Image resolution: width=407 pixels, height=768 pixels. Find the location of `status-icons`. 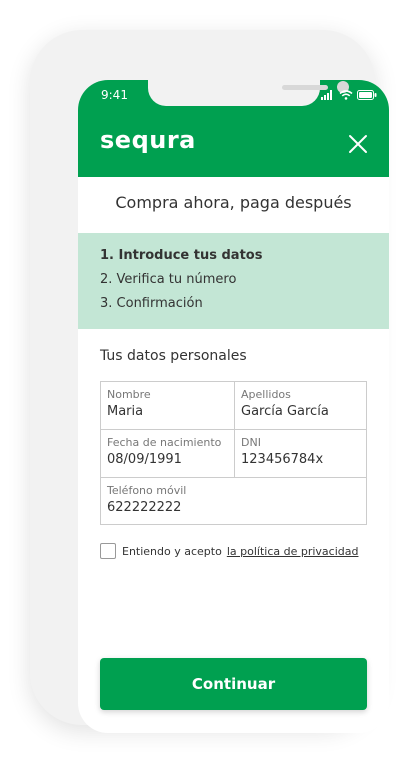

status-icons is located at coordinates (349, 95).